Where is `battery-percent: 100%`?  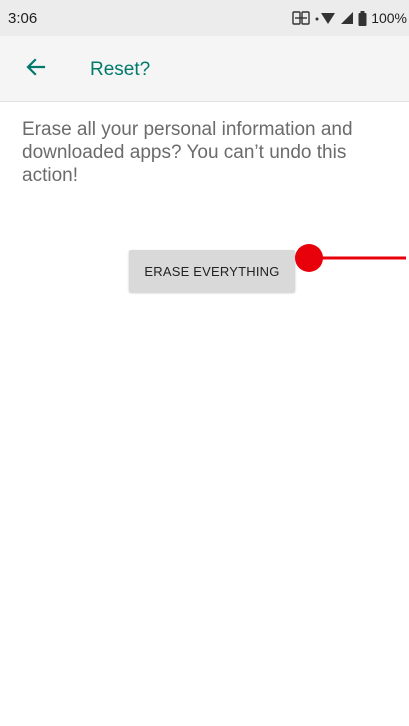 battery-percent: 100% is located at coordinates (389, 18).